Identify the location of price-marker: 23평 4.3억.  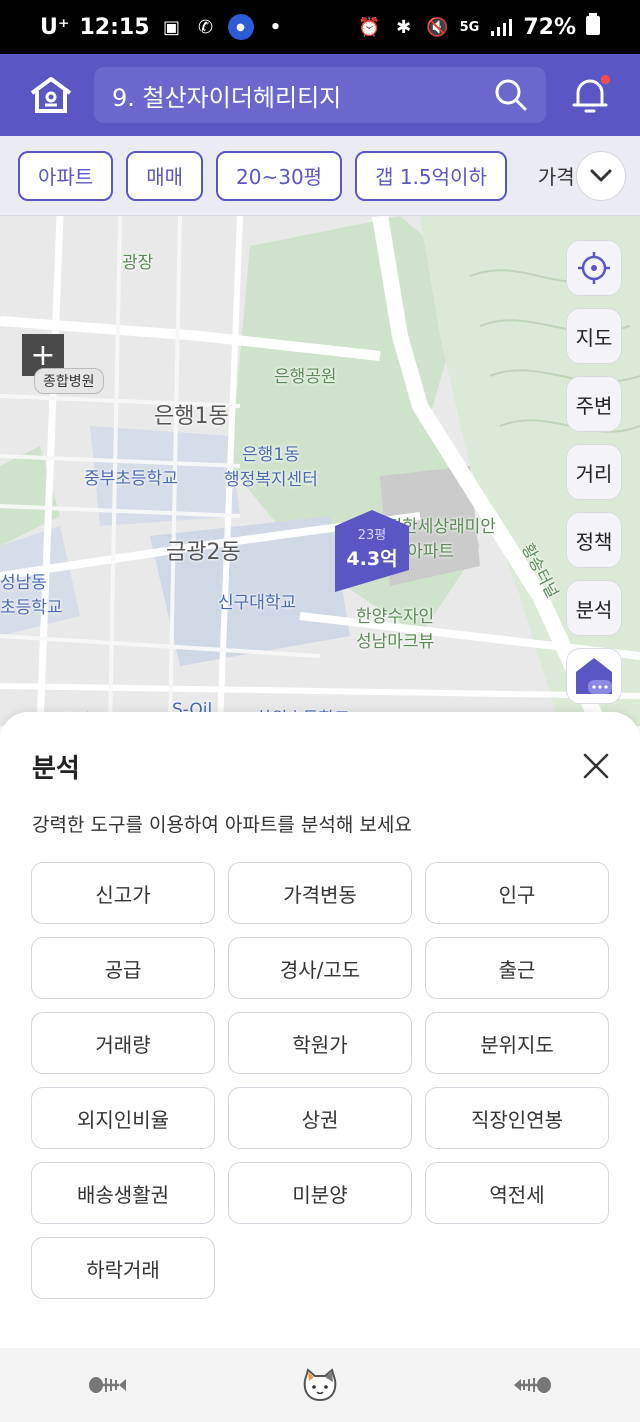
(372, 550).